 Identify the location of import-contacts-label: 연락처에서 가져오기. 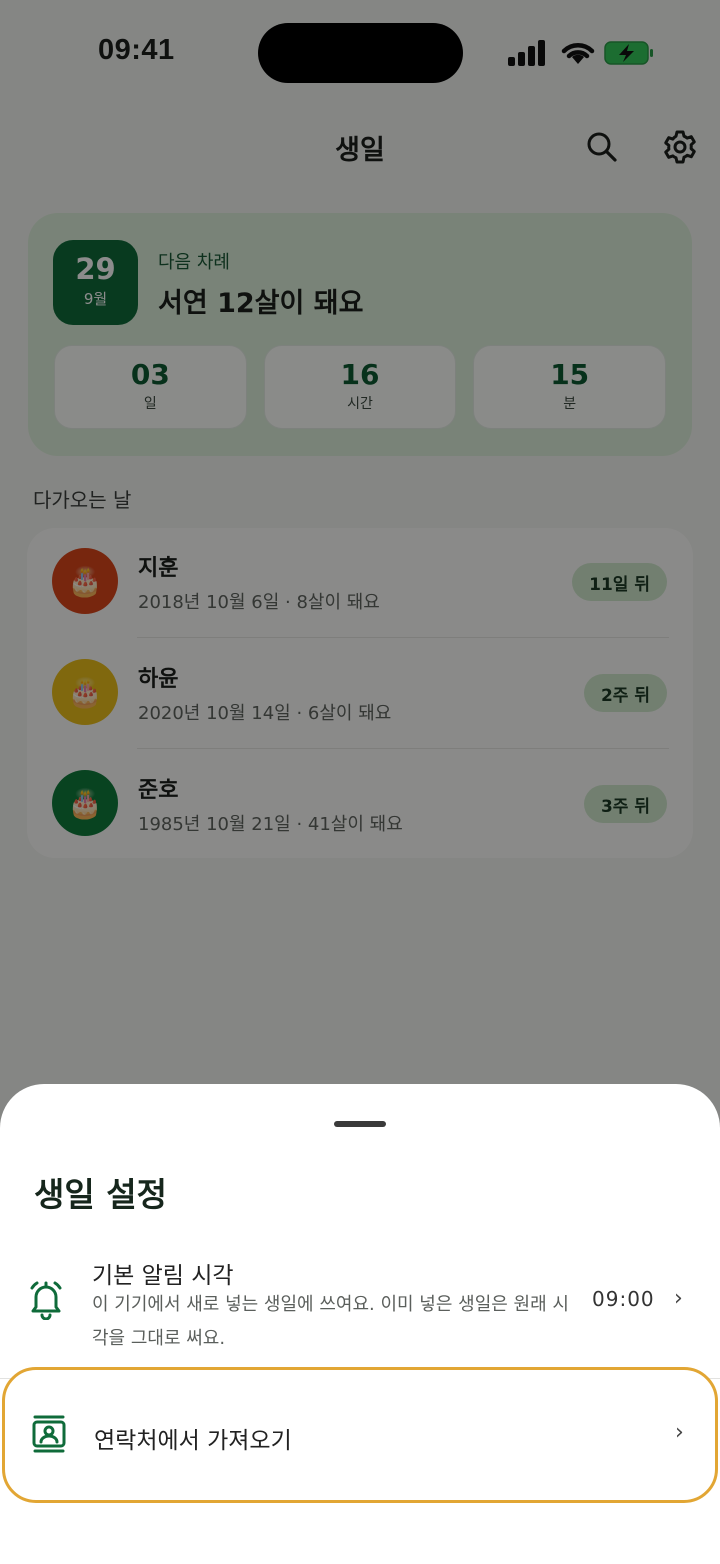
(193, 1441).